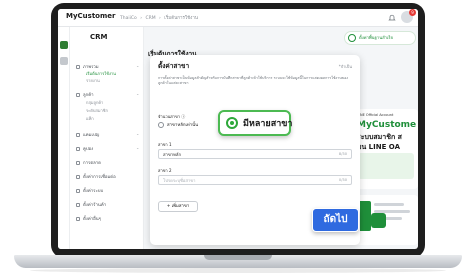 The image size is (476, 280). What do you see at coordinates (88, 218) in the screenshot?
I see `sidebar-item-other: ตั้งค่าอื่นๆ` at bounding box center [88, 218].